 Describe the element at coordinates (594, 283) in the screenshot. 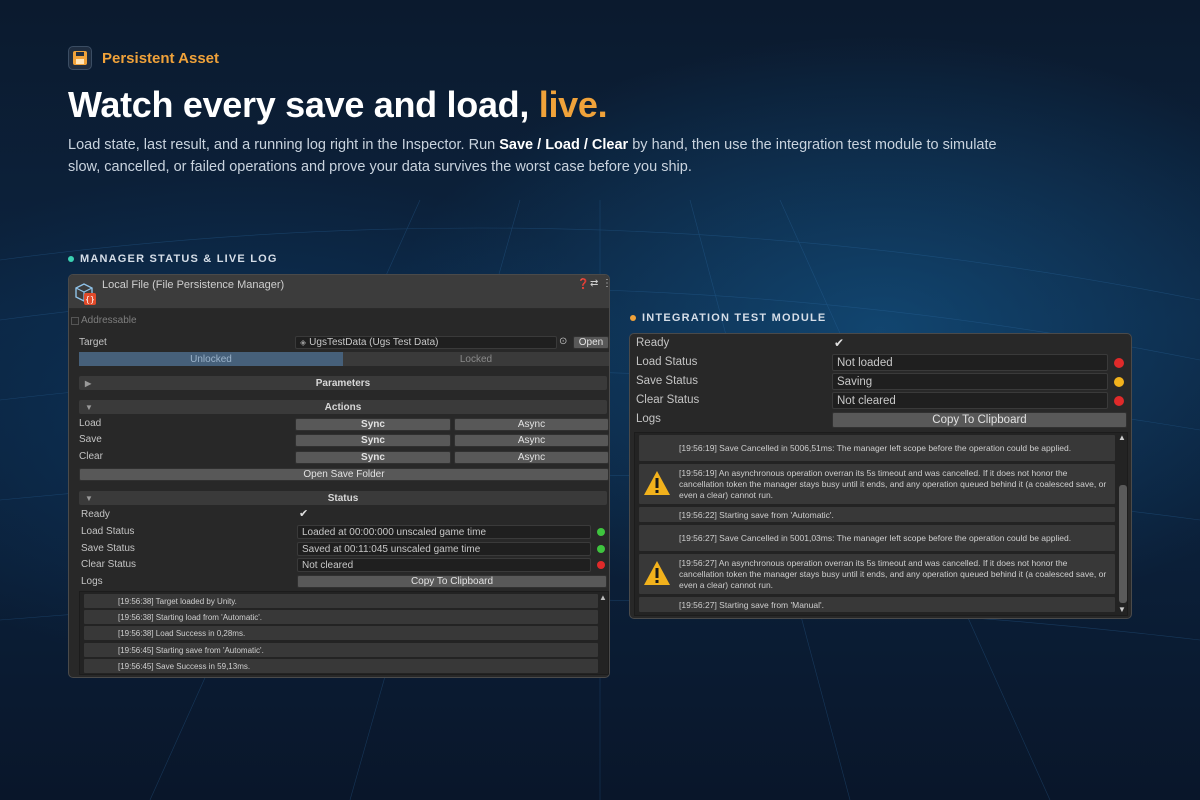

I see `presets-icon: ⇄` at that location.